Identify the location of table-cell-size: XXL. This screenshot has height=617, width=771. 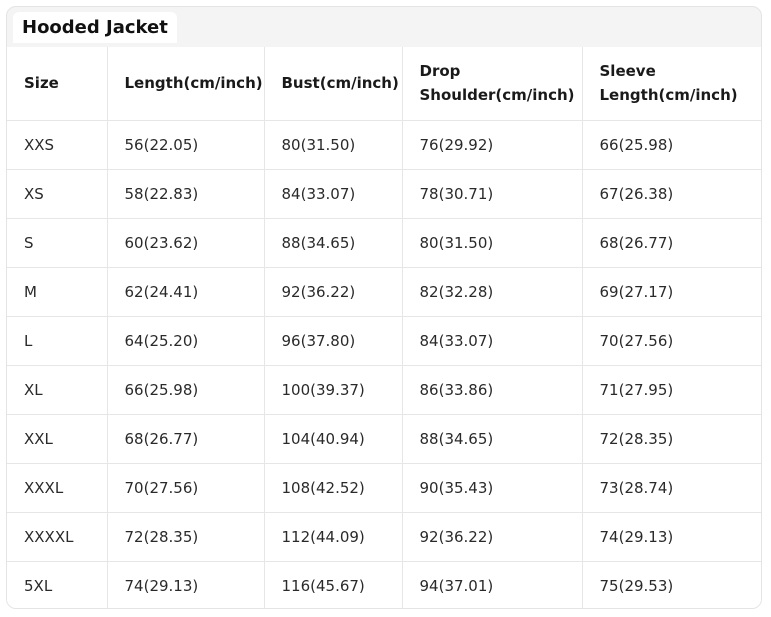
(57, 438).